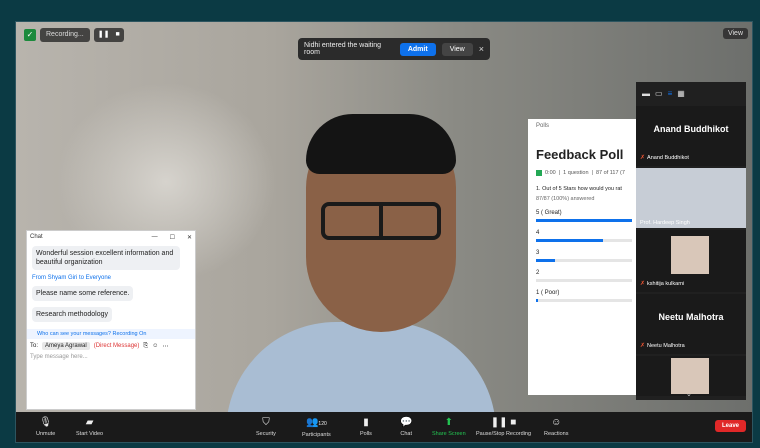 The height and width of the screenshot is (448, 760). Describe the element at coordinates (155, 237) in the screenshot. I see `minimize-icon: —` at that location.